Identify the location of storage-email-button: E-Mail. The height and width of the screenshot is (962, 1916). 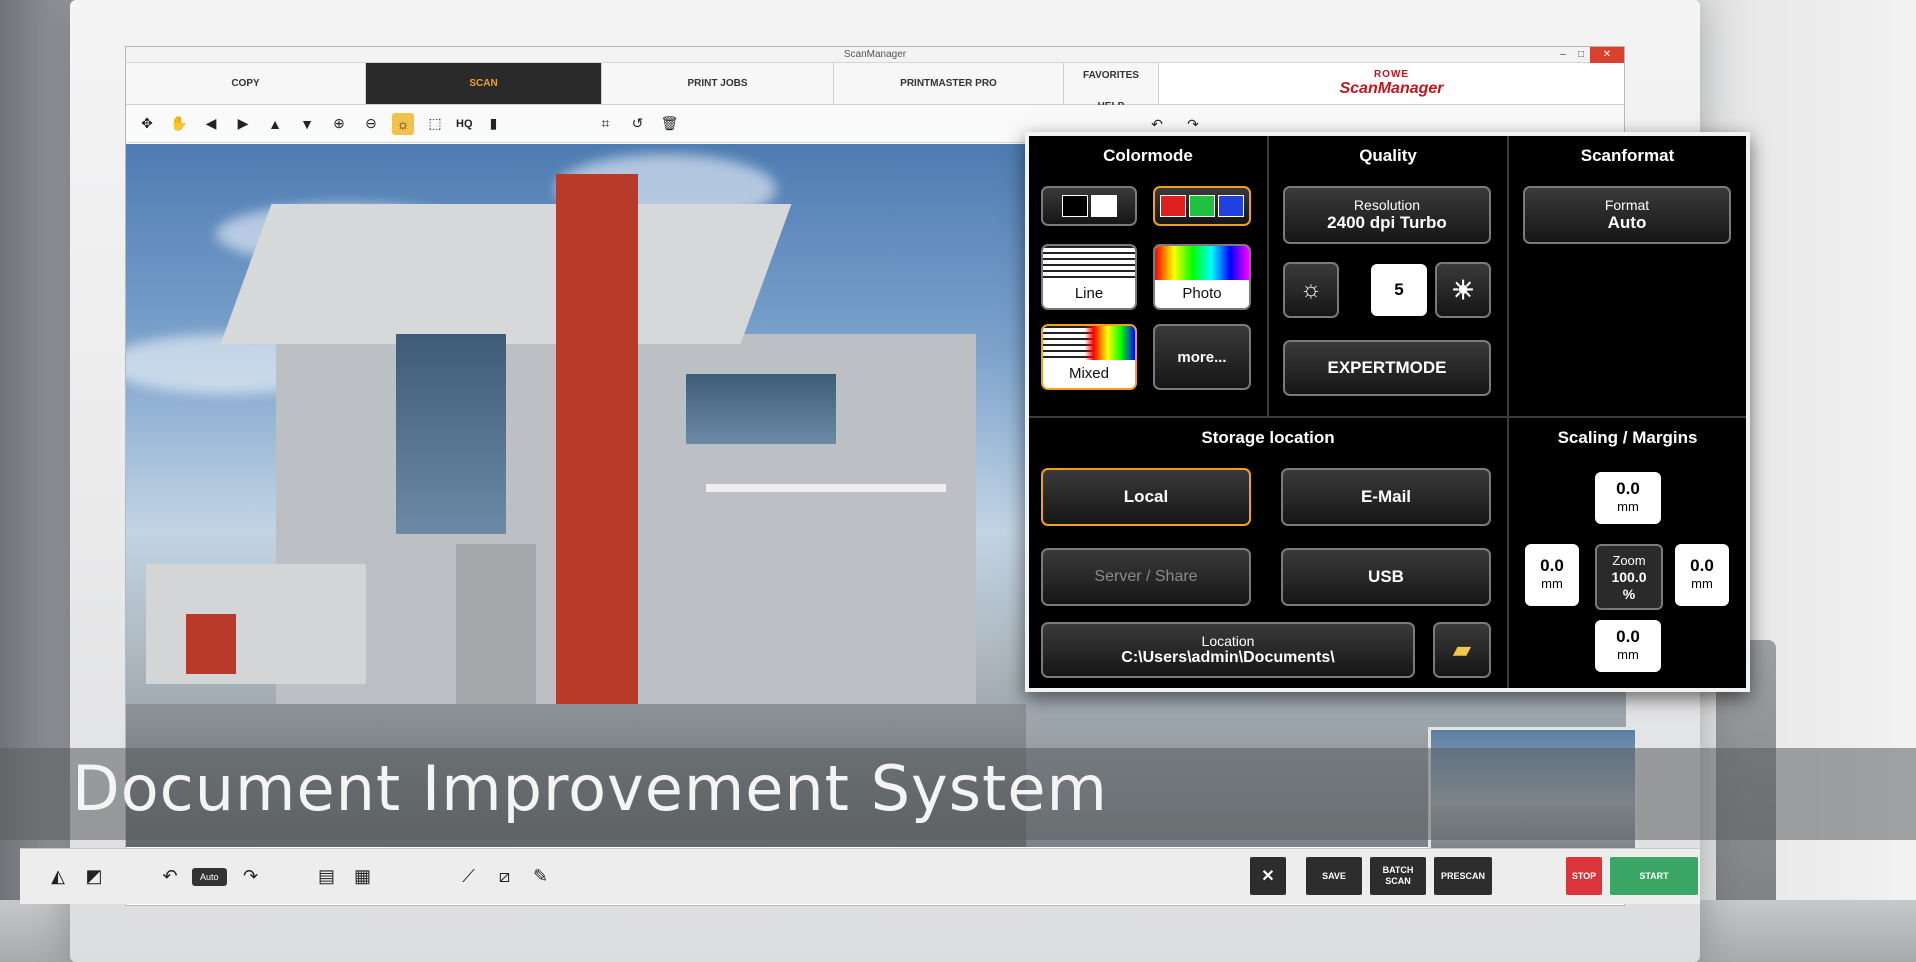
(1386, 497).